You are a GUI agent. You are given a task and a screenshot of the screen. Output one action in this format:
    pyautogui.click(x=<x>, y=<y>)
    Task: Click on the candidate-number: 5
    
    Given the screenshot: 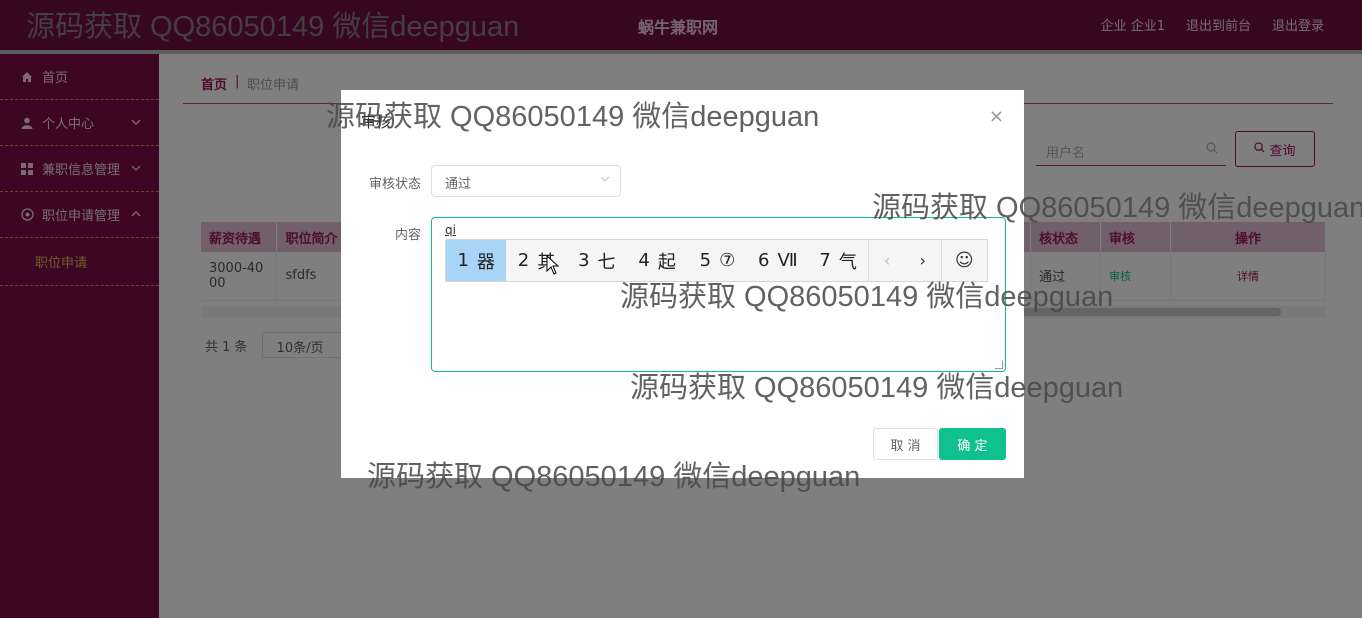 What is the action you would take?
    pyautogui.click(x=705, y=260)
    